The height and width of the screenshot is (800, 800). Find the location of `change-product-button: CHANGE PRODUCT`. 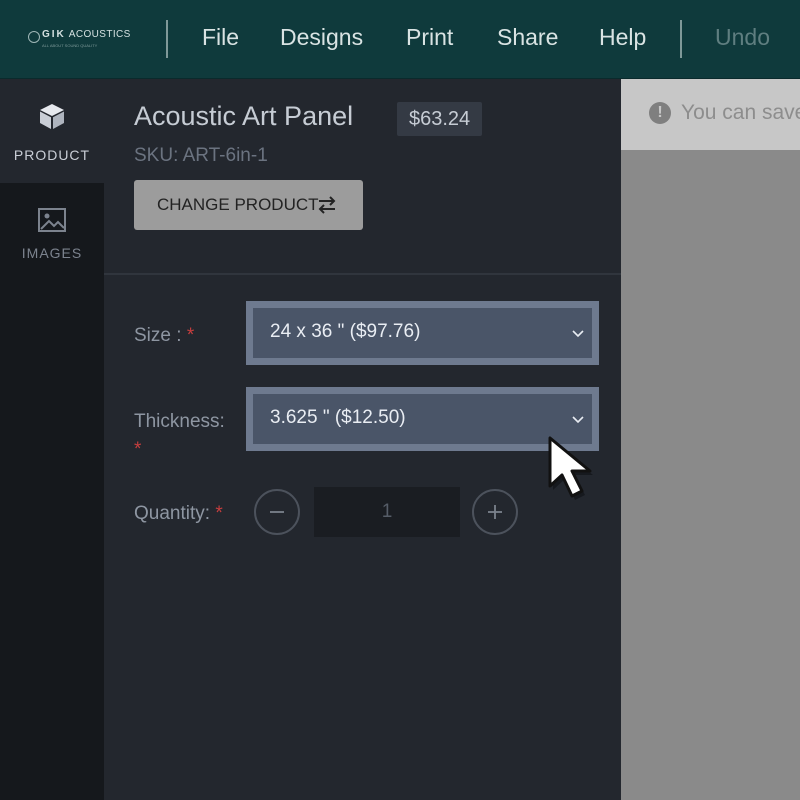

change-product-button: CHANGE PRODUCT is located at coordinates (248, 205).